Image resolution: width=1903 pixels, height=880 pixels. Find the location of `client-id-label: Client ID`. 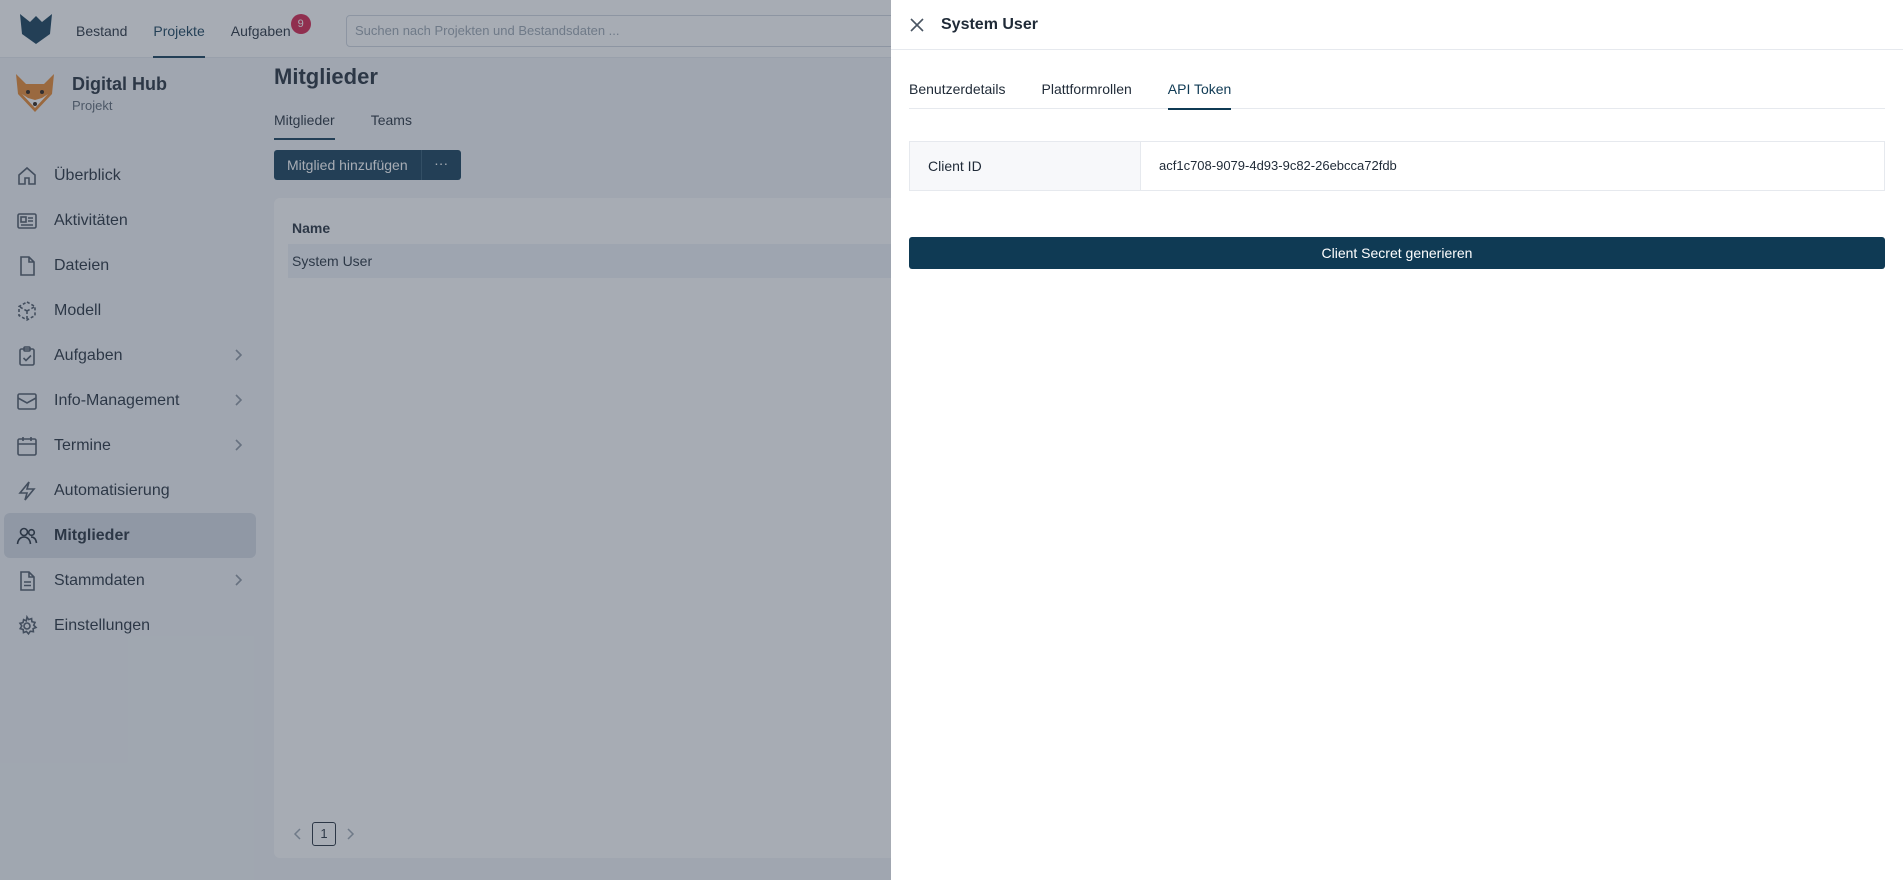

client-id-label: Client ID is located at coordinates (1025, 166).